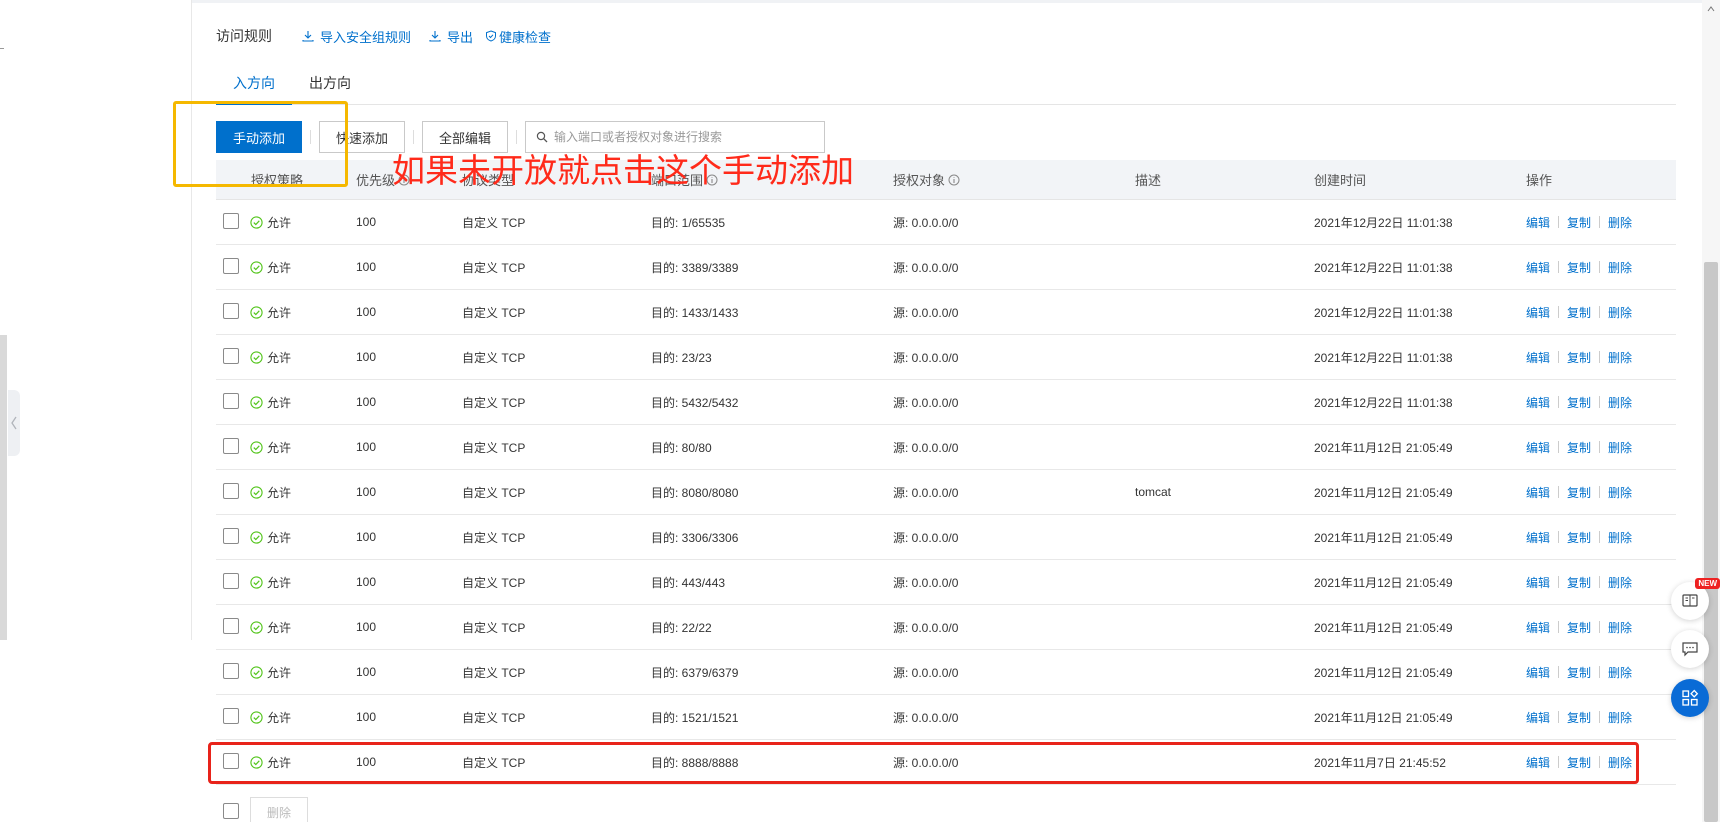  Describe the element at coordinates (330, 88) in the screenshot. I see `tab-outbound: 出方向` at that location.